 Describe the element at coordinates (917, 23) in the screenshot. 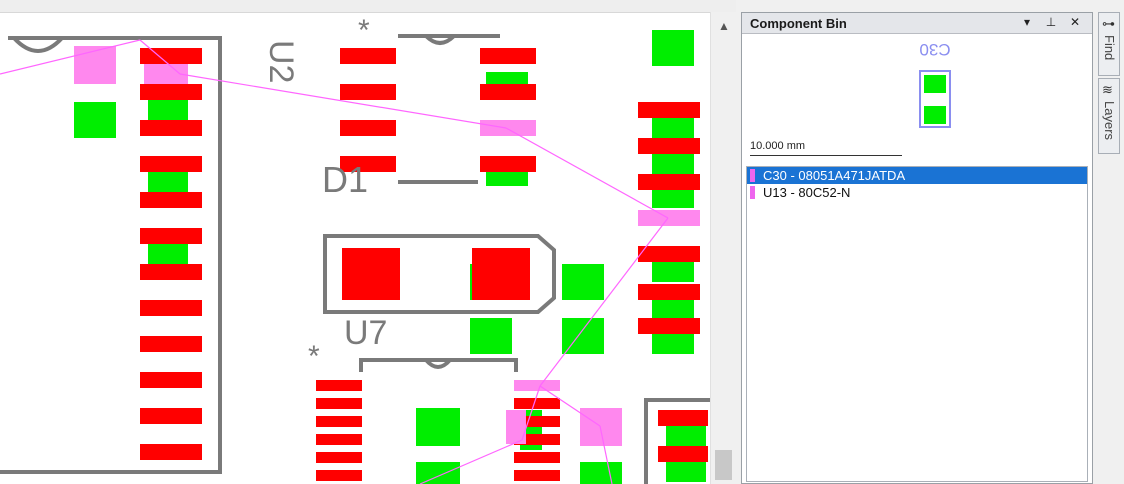

I see `panel-header: Component Bin ▾ ⊥ ✕` at that location.